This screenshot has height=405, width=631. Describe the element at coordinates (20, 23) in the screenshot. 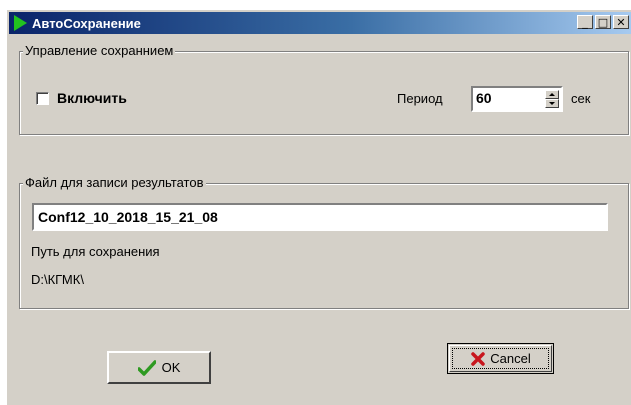

I see `app-icon` at that location.